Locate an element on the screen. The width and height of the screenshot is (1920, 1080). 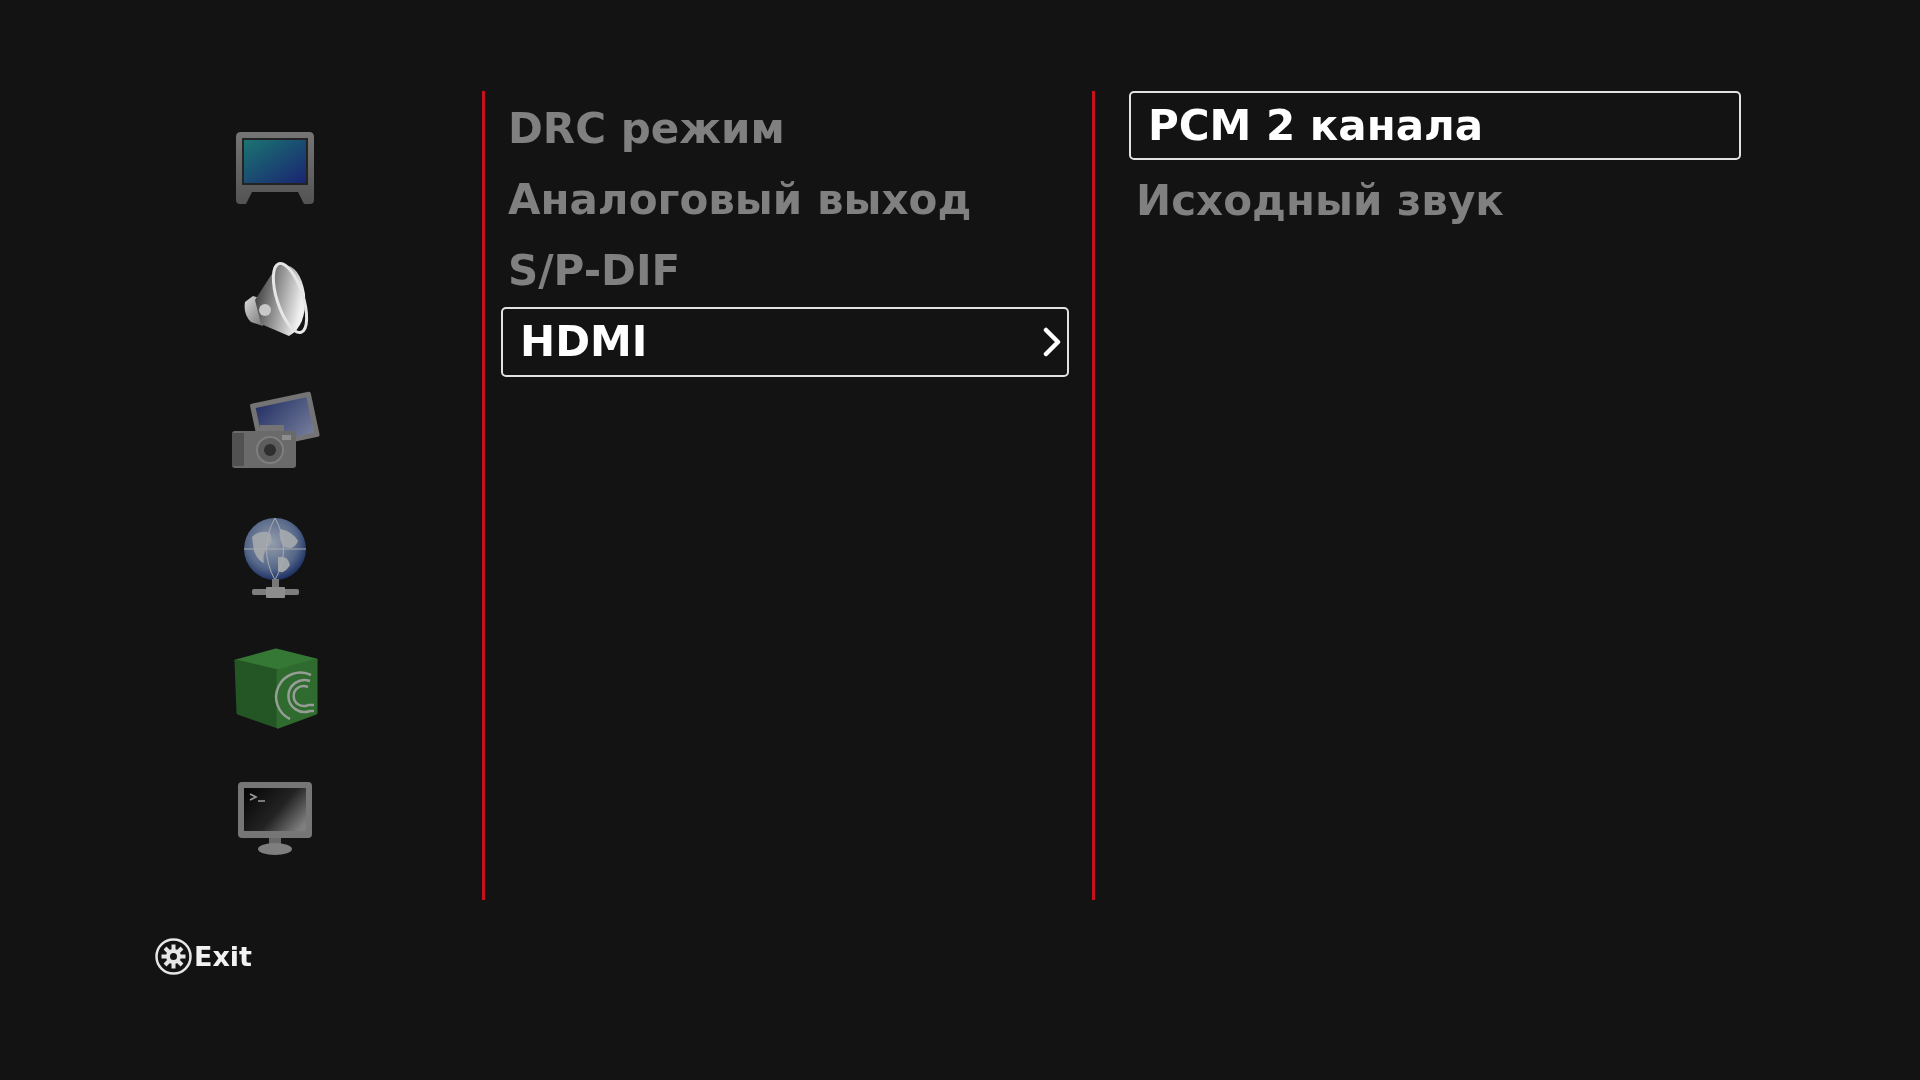
option-item: PCM 2 канала is located at coordinates (1435, 125).